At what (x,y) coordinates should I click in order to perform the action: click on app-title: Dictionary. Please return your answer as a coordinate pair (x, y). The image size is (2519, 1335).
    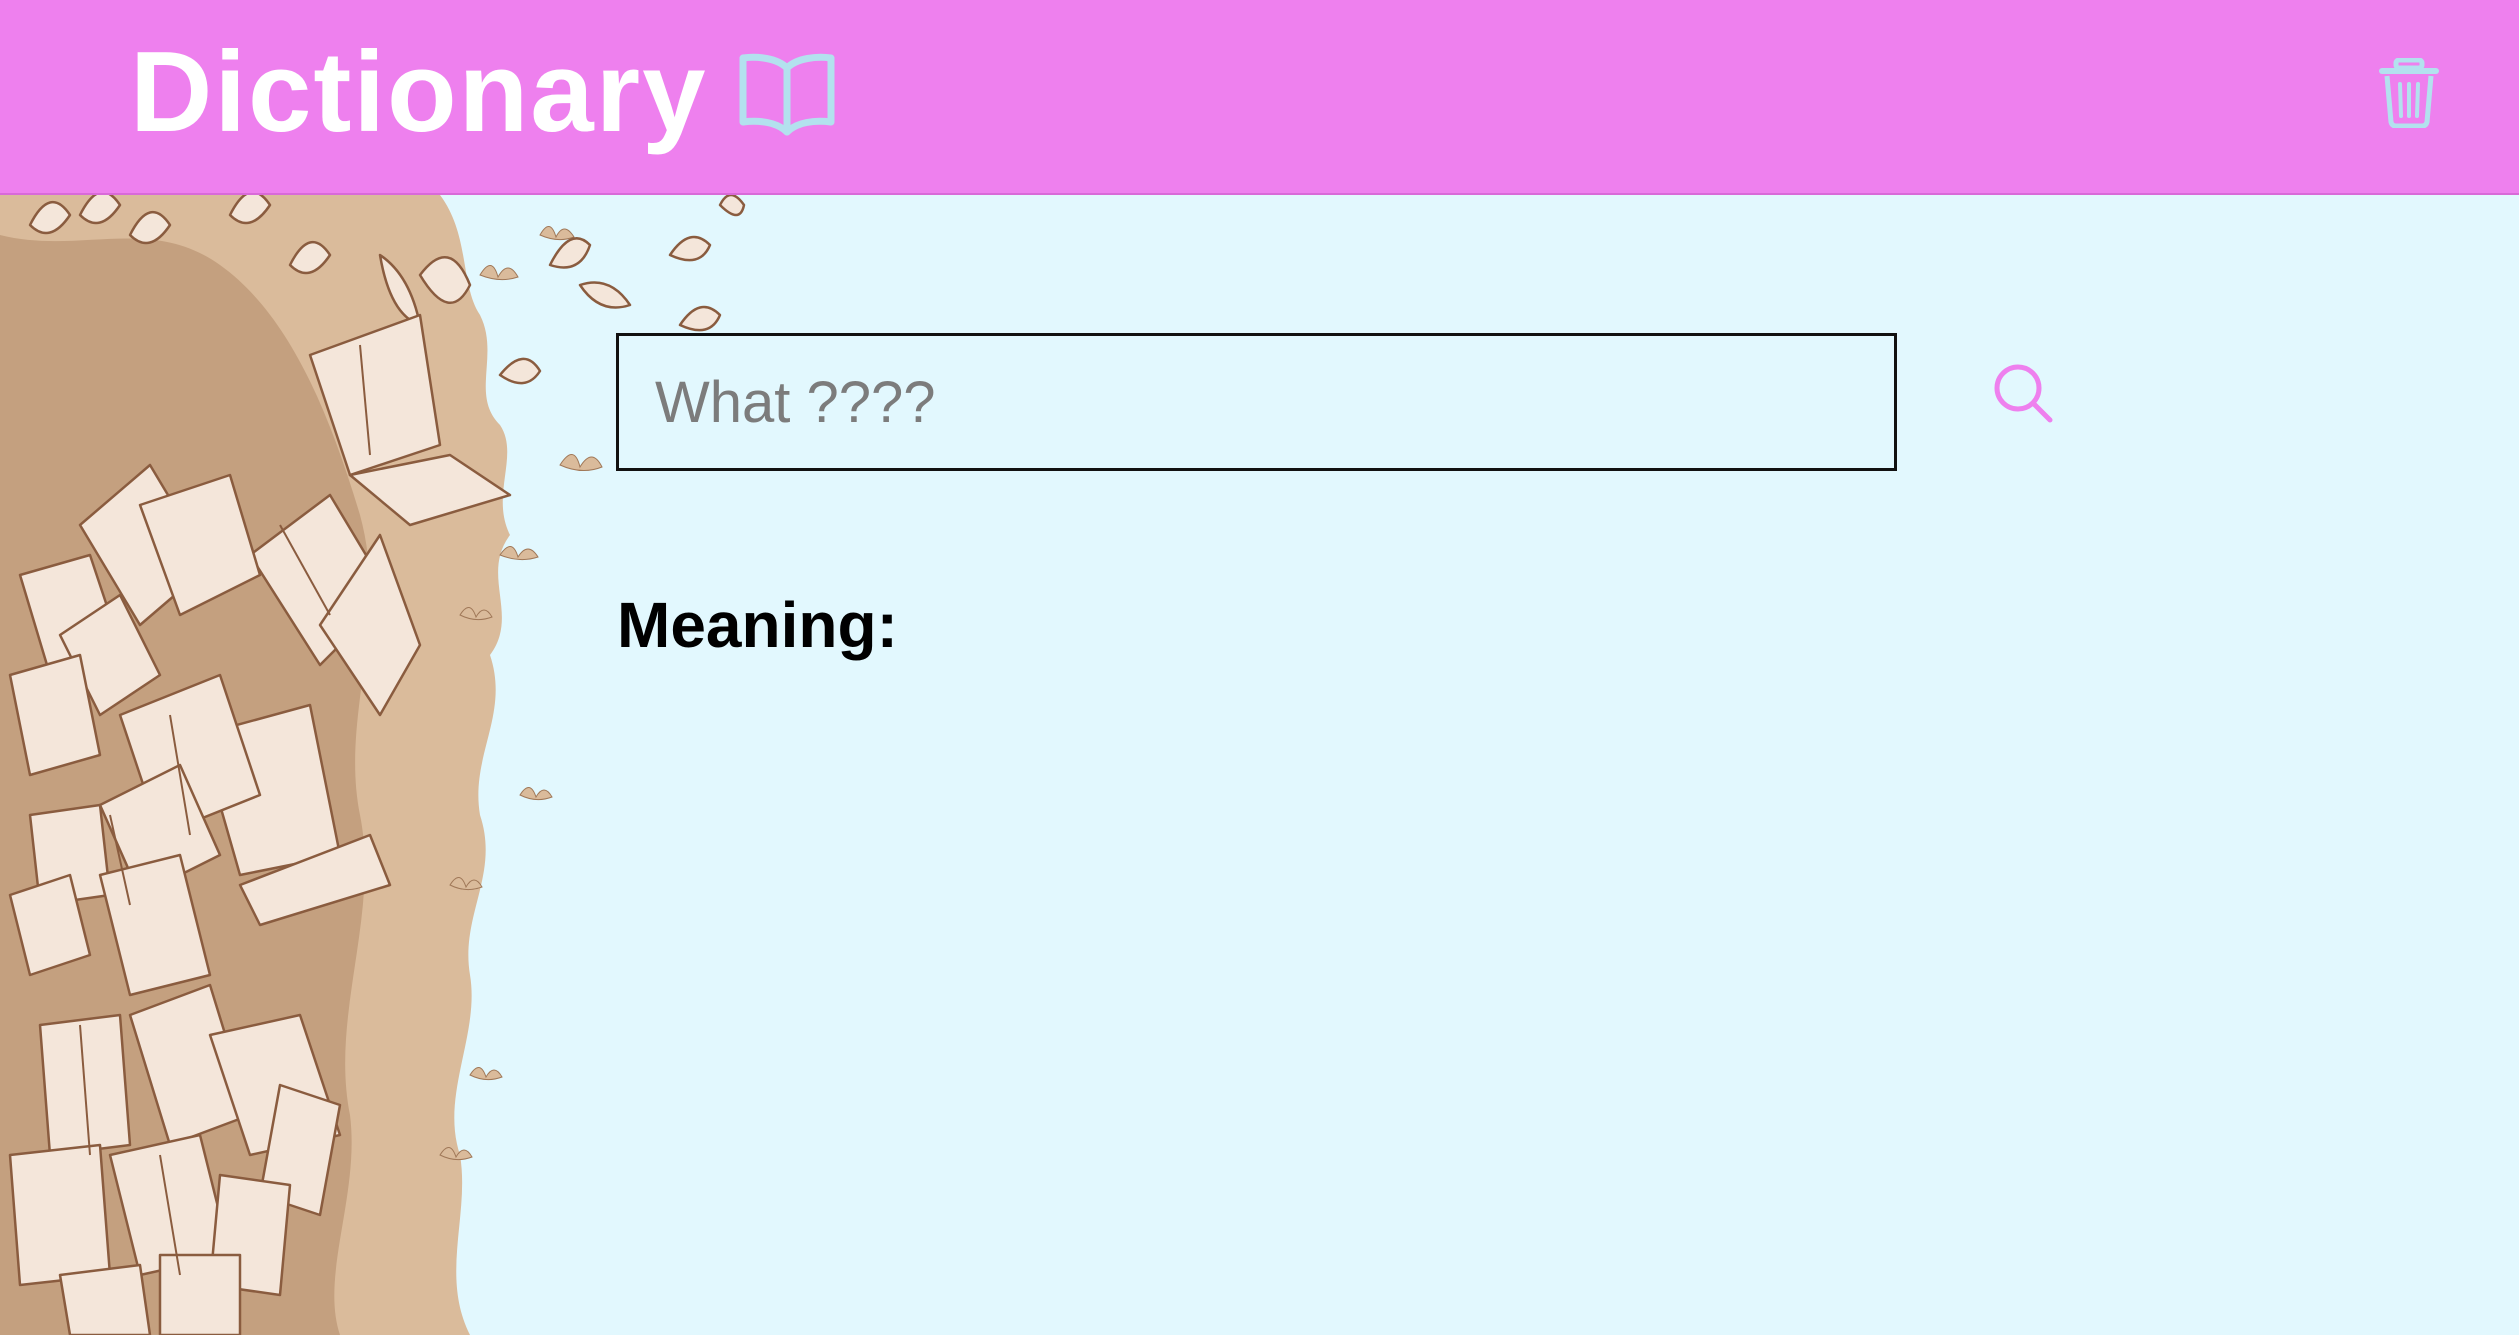
    Looking at the image, I should click on (419, 92).